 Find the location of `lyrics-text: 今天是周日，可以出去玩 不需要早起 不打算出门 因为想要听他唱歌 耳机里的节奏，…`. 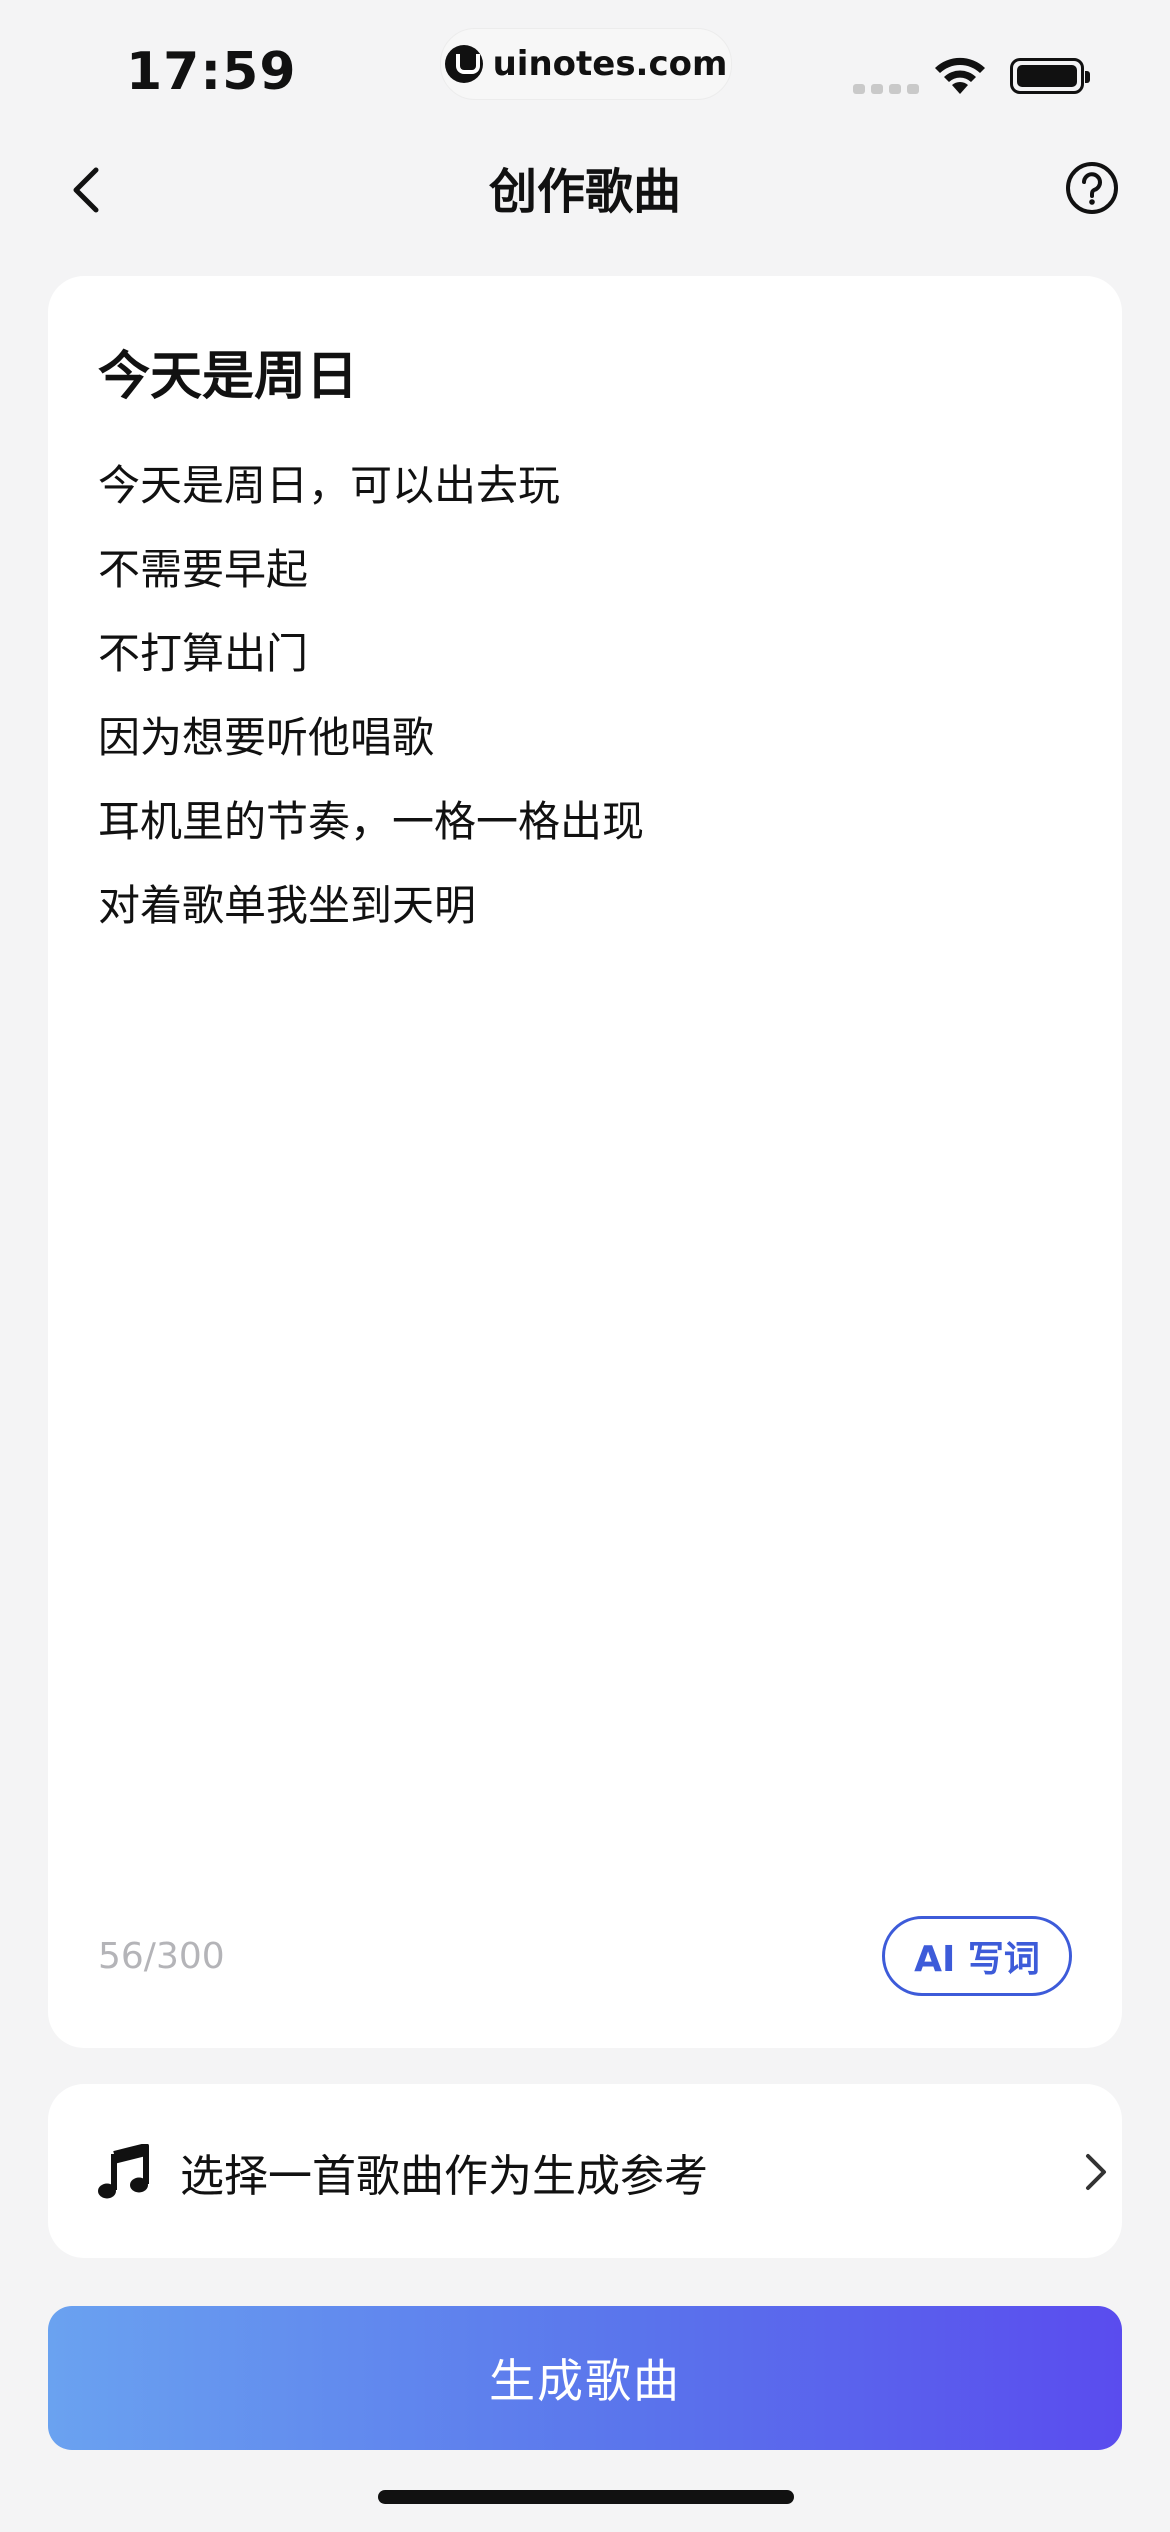

lyrics-text: 今天是周日，可以出去玩 不需要早起 不打算出门 因为想要听他唱歌 耳机里的节奏，… is located at coordinates (371, 696).